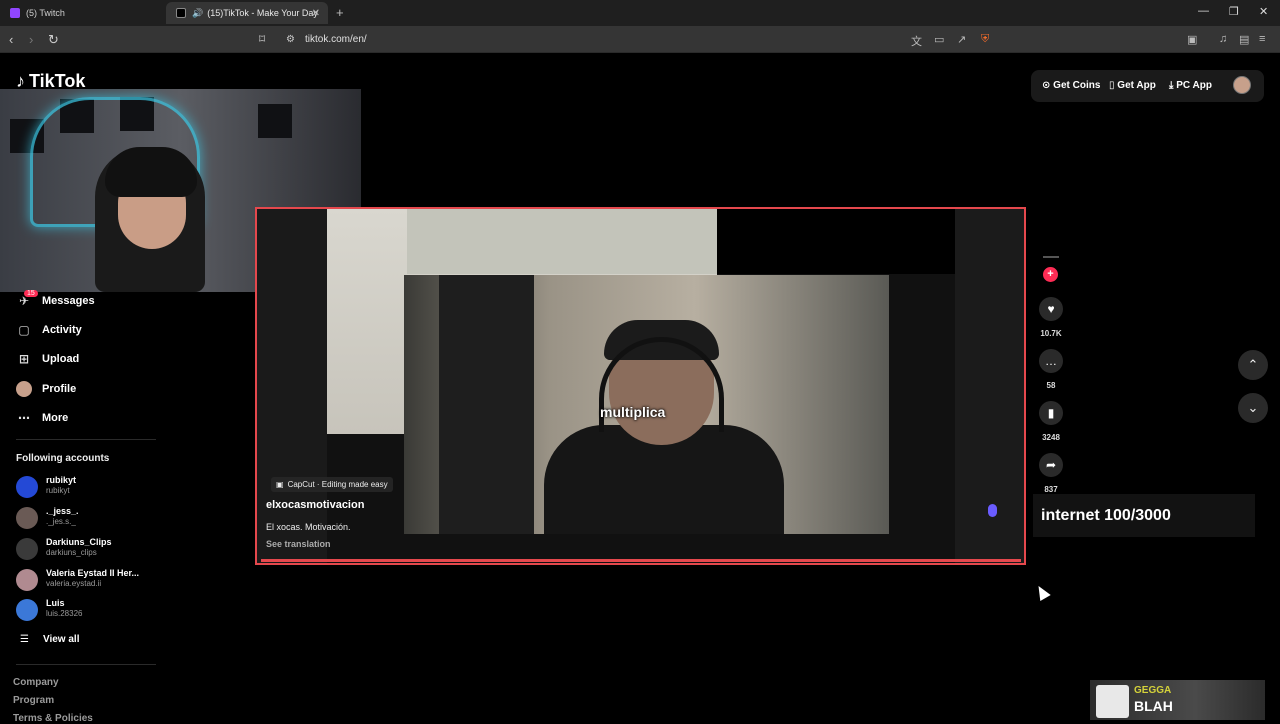 The image size is (1280, 724). I want to click on sidebar-item-messages: ✈ Messages, so click(55, 301).